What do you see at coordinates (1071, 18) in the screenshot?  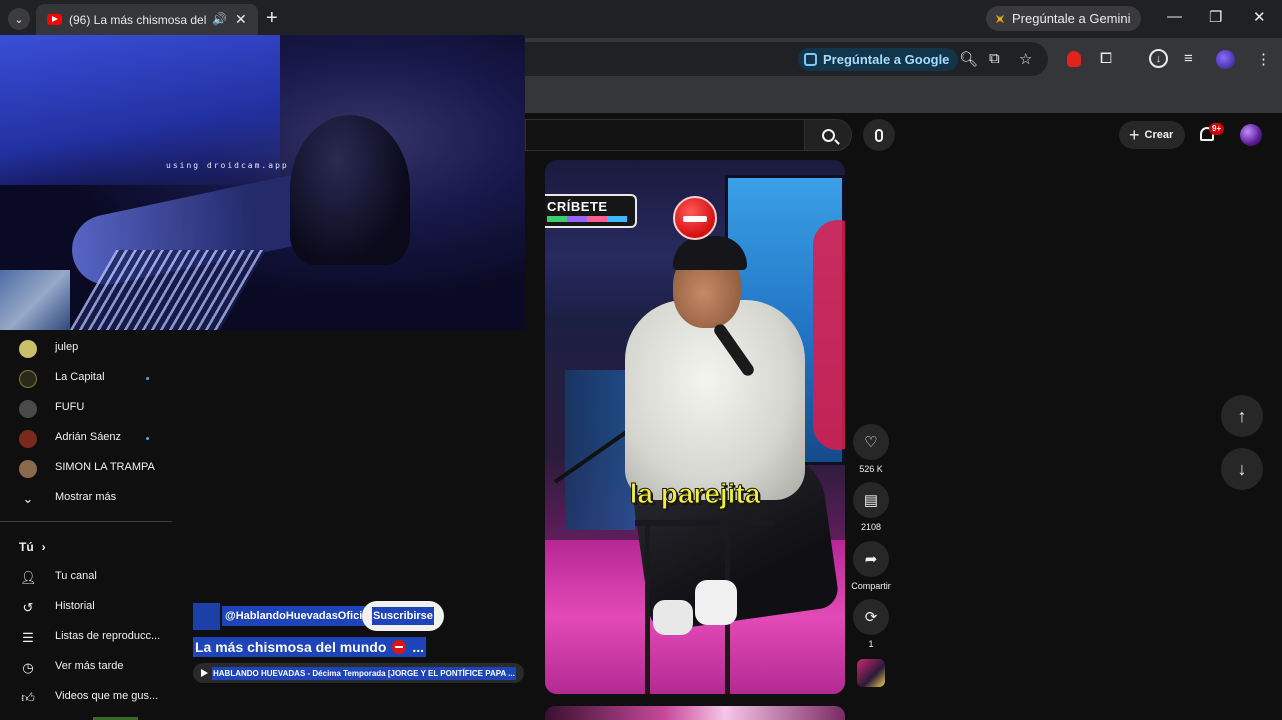 I see `gemini-label: Pregúntale a Gemini` at bounding box center [1071, 18].